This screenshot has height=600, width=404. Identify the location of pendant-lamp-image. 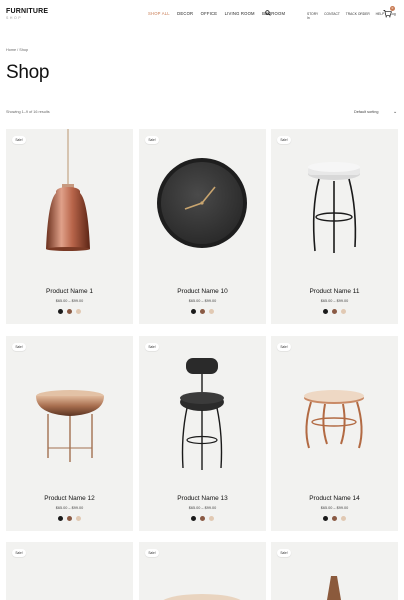
(68, 190).